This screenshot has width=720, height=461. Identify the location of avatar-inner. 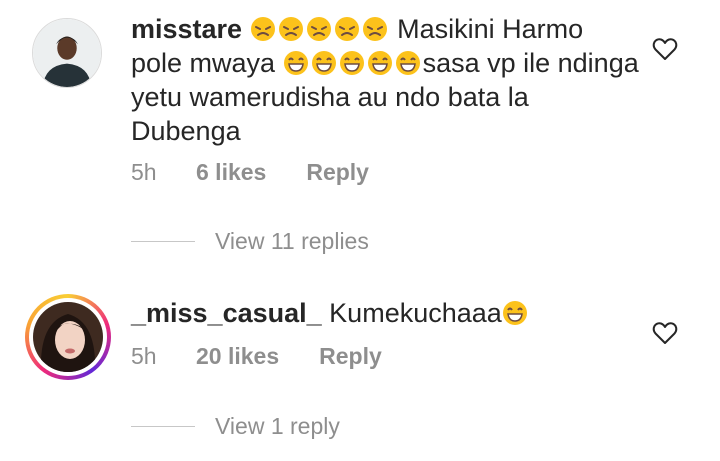
(68, 337).